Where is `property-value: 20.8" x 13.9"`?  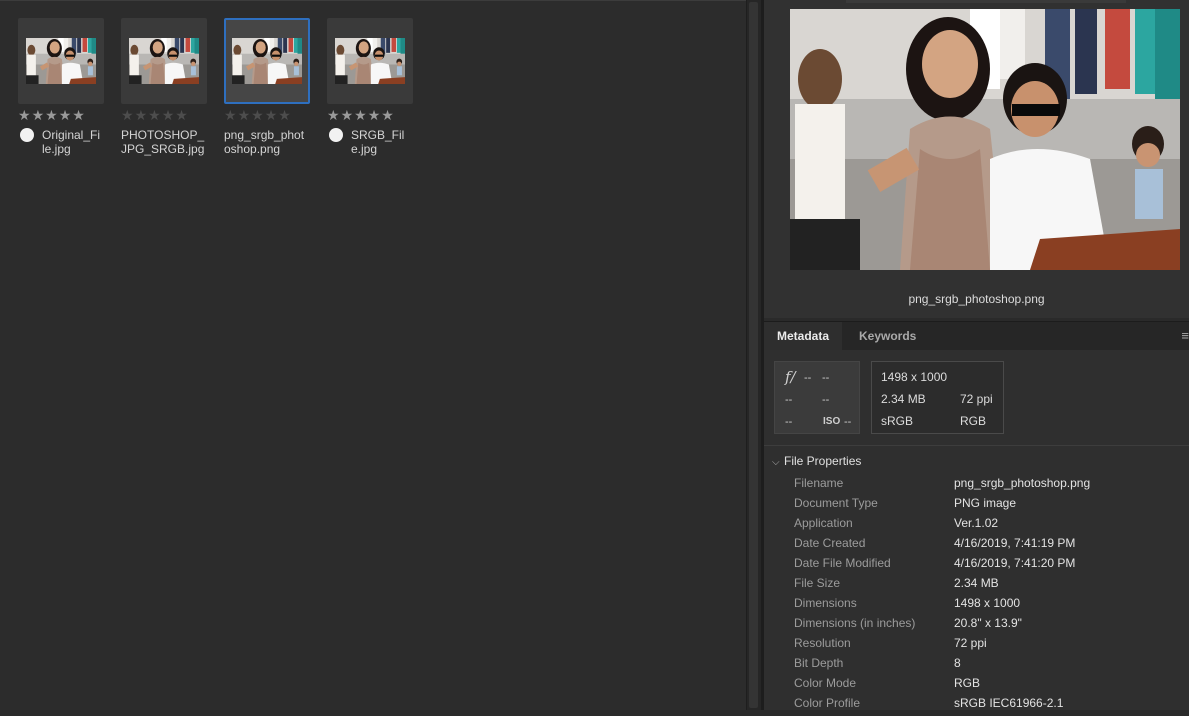
property-value: 20.8" x 13.9" is located at coordinates (988, 623).